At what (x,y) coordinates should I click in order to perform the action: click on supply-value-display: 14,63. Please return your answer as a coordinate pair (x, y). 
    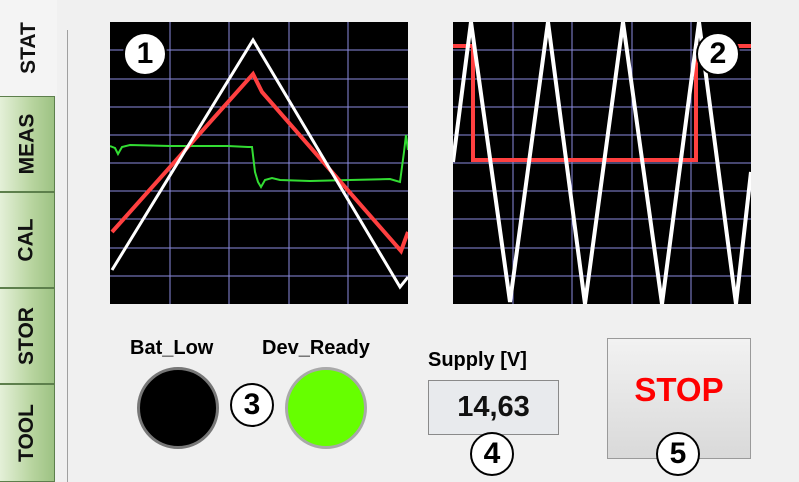
    Looking at the image, I should click on (493, 407).